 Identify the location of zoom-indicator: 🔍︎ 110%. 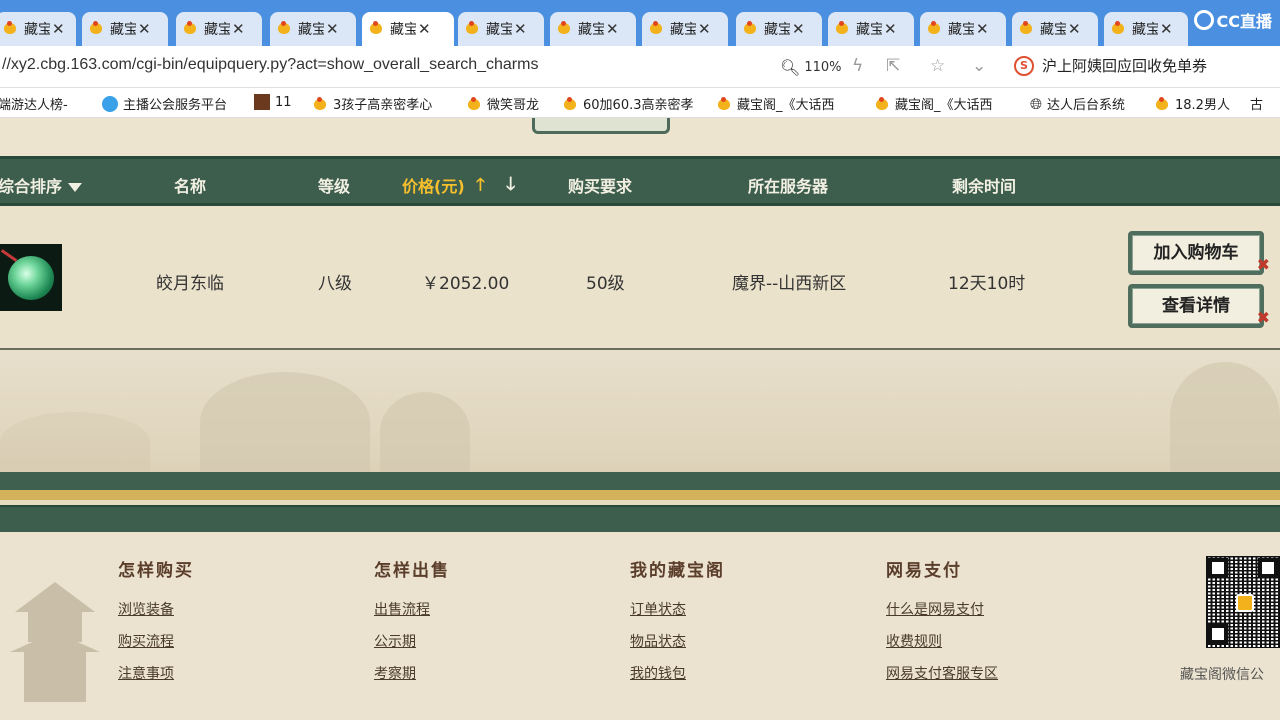
(810, 67).